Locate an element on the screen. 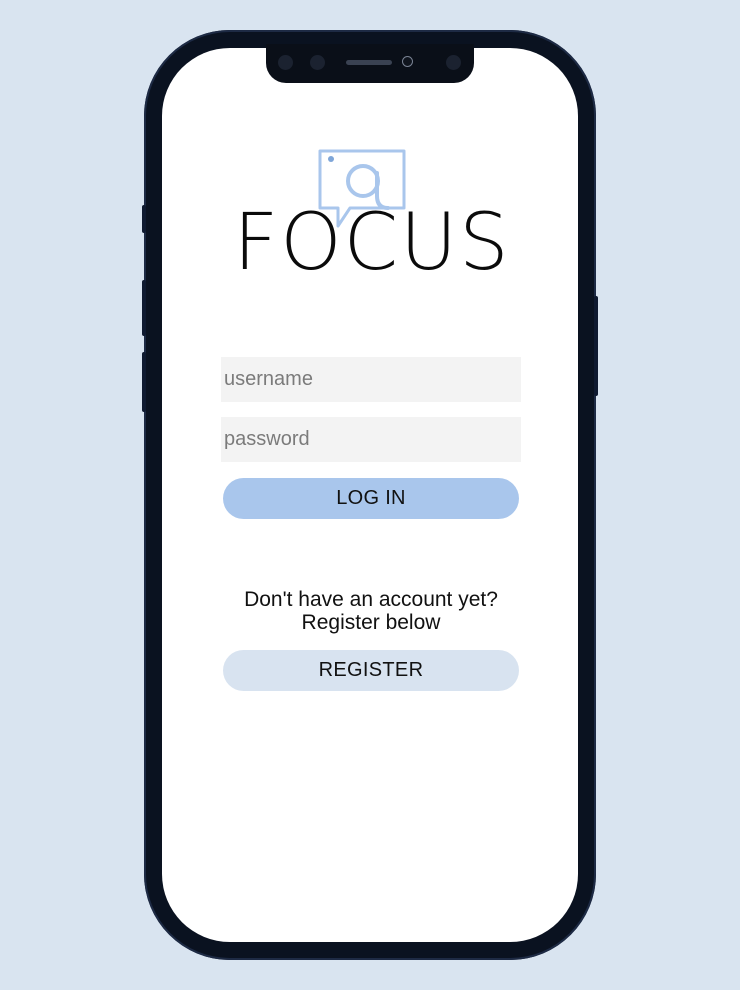 This screenshot has width=740, height=990. phone-notch is located at coordinates (370, 63).